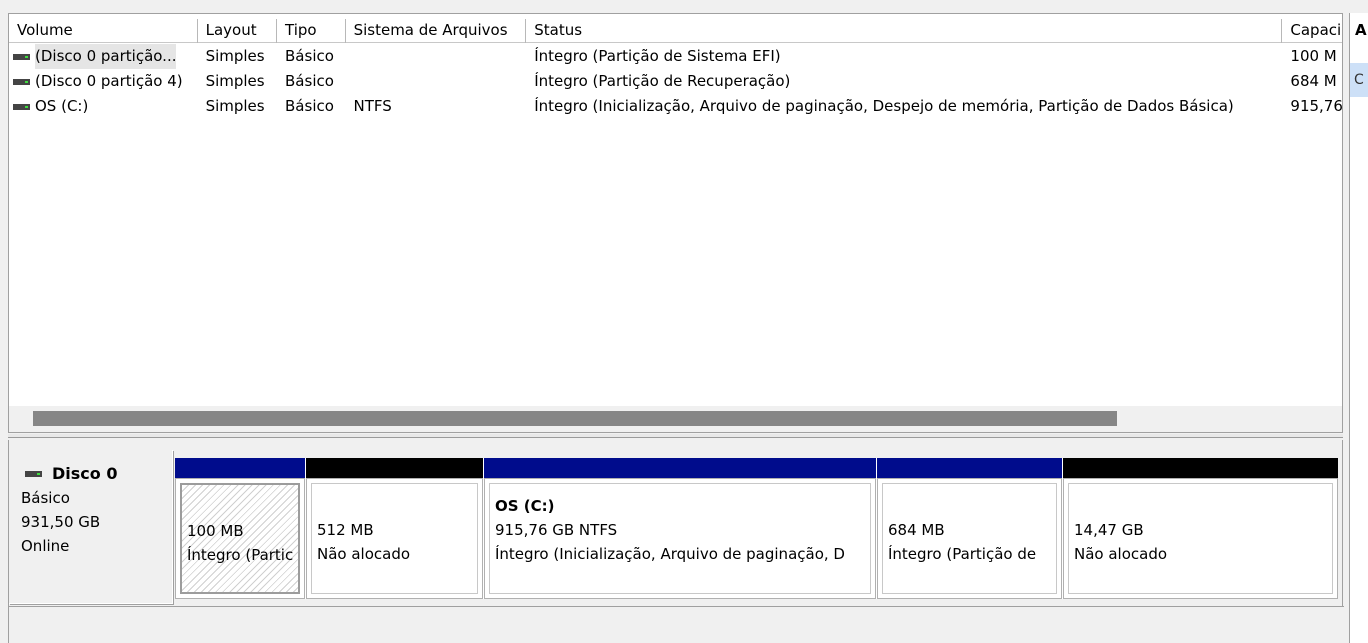 The image size is (1368, 643). Describe the element at coordinates (556, 530) in the screenshot. I see `partition-size: 915,76 GB NTFS` at that location.